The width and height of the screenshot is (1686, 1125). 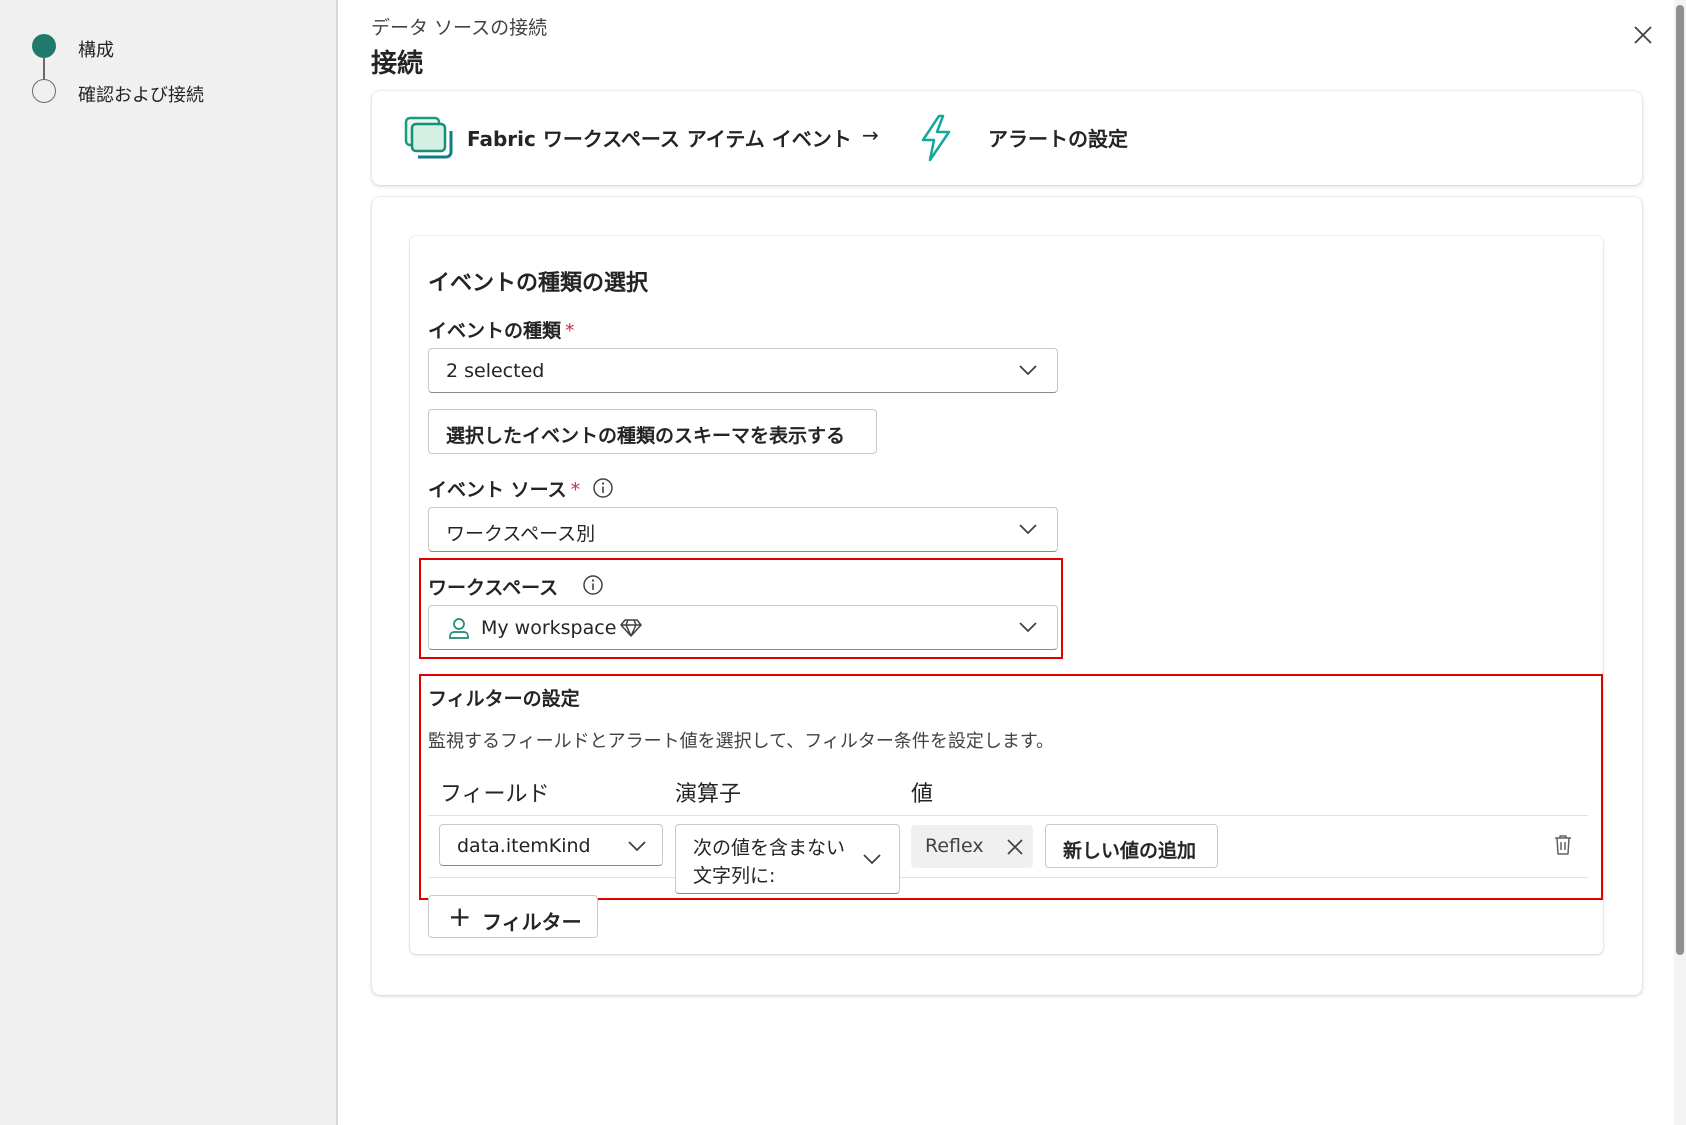 I want to click on flow-source-label: Fabric ワークスペース アイテム イベント, so click(x=659, y=139).